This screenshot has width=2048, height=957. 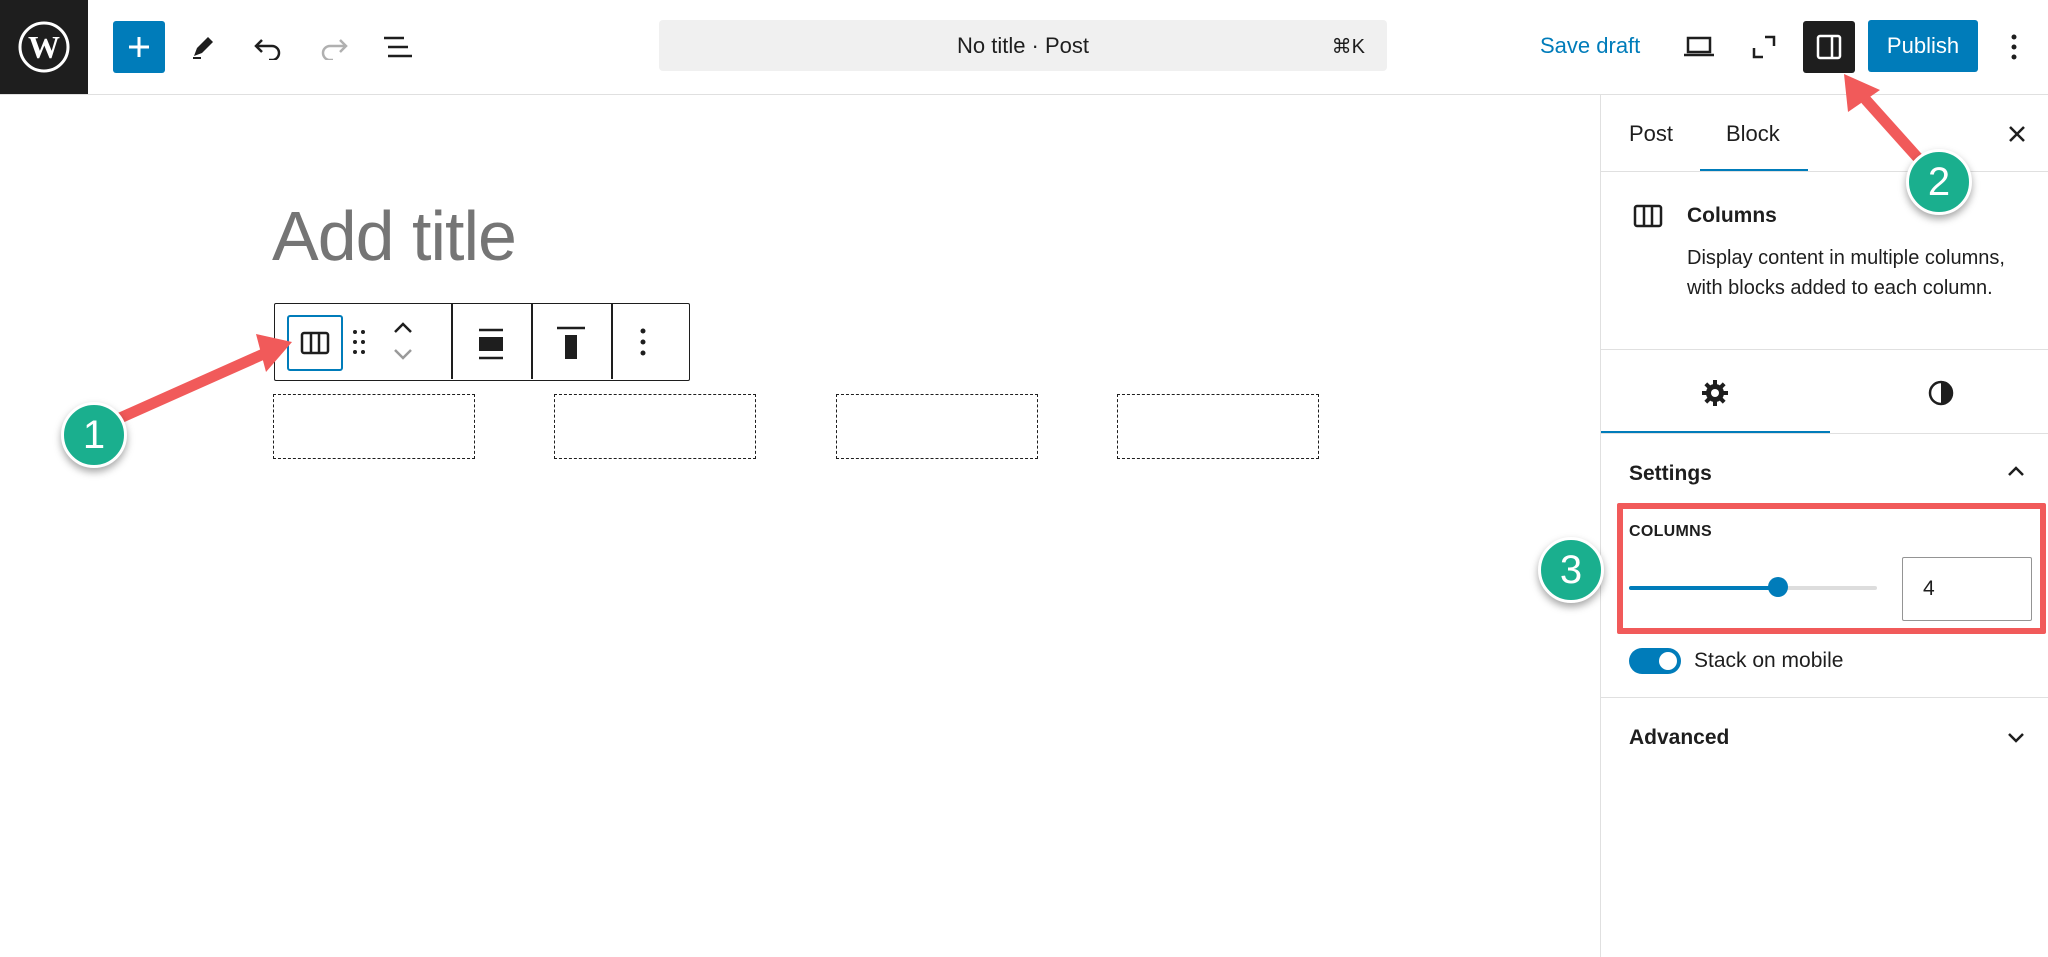 I want to click on annotation-badge: 2, so click(x=1939, y=182).